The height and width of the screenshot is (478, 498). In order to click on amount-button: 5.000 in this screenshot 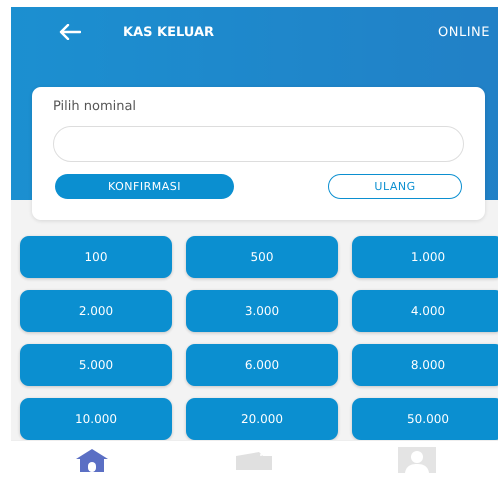, I will do `click(96, 365)`.